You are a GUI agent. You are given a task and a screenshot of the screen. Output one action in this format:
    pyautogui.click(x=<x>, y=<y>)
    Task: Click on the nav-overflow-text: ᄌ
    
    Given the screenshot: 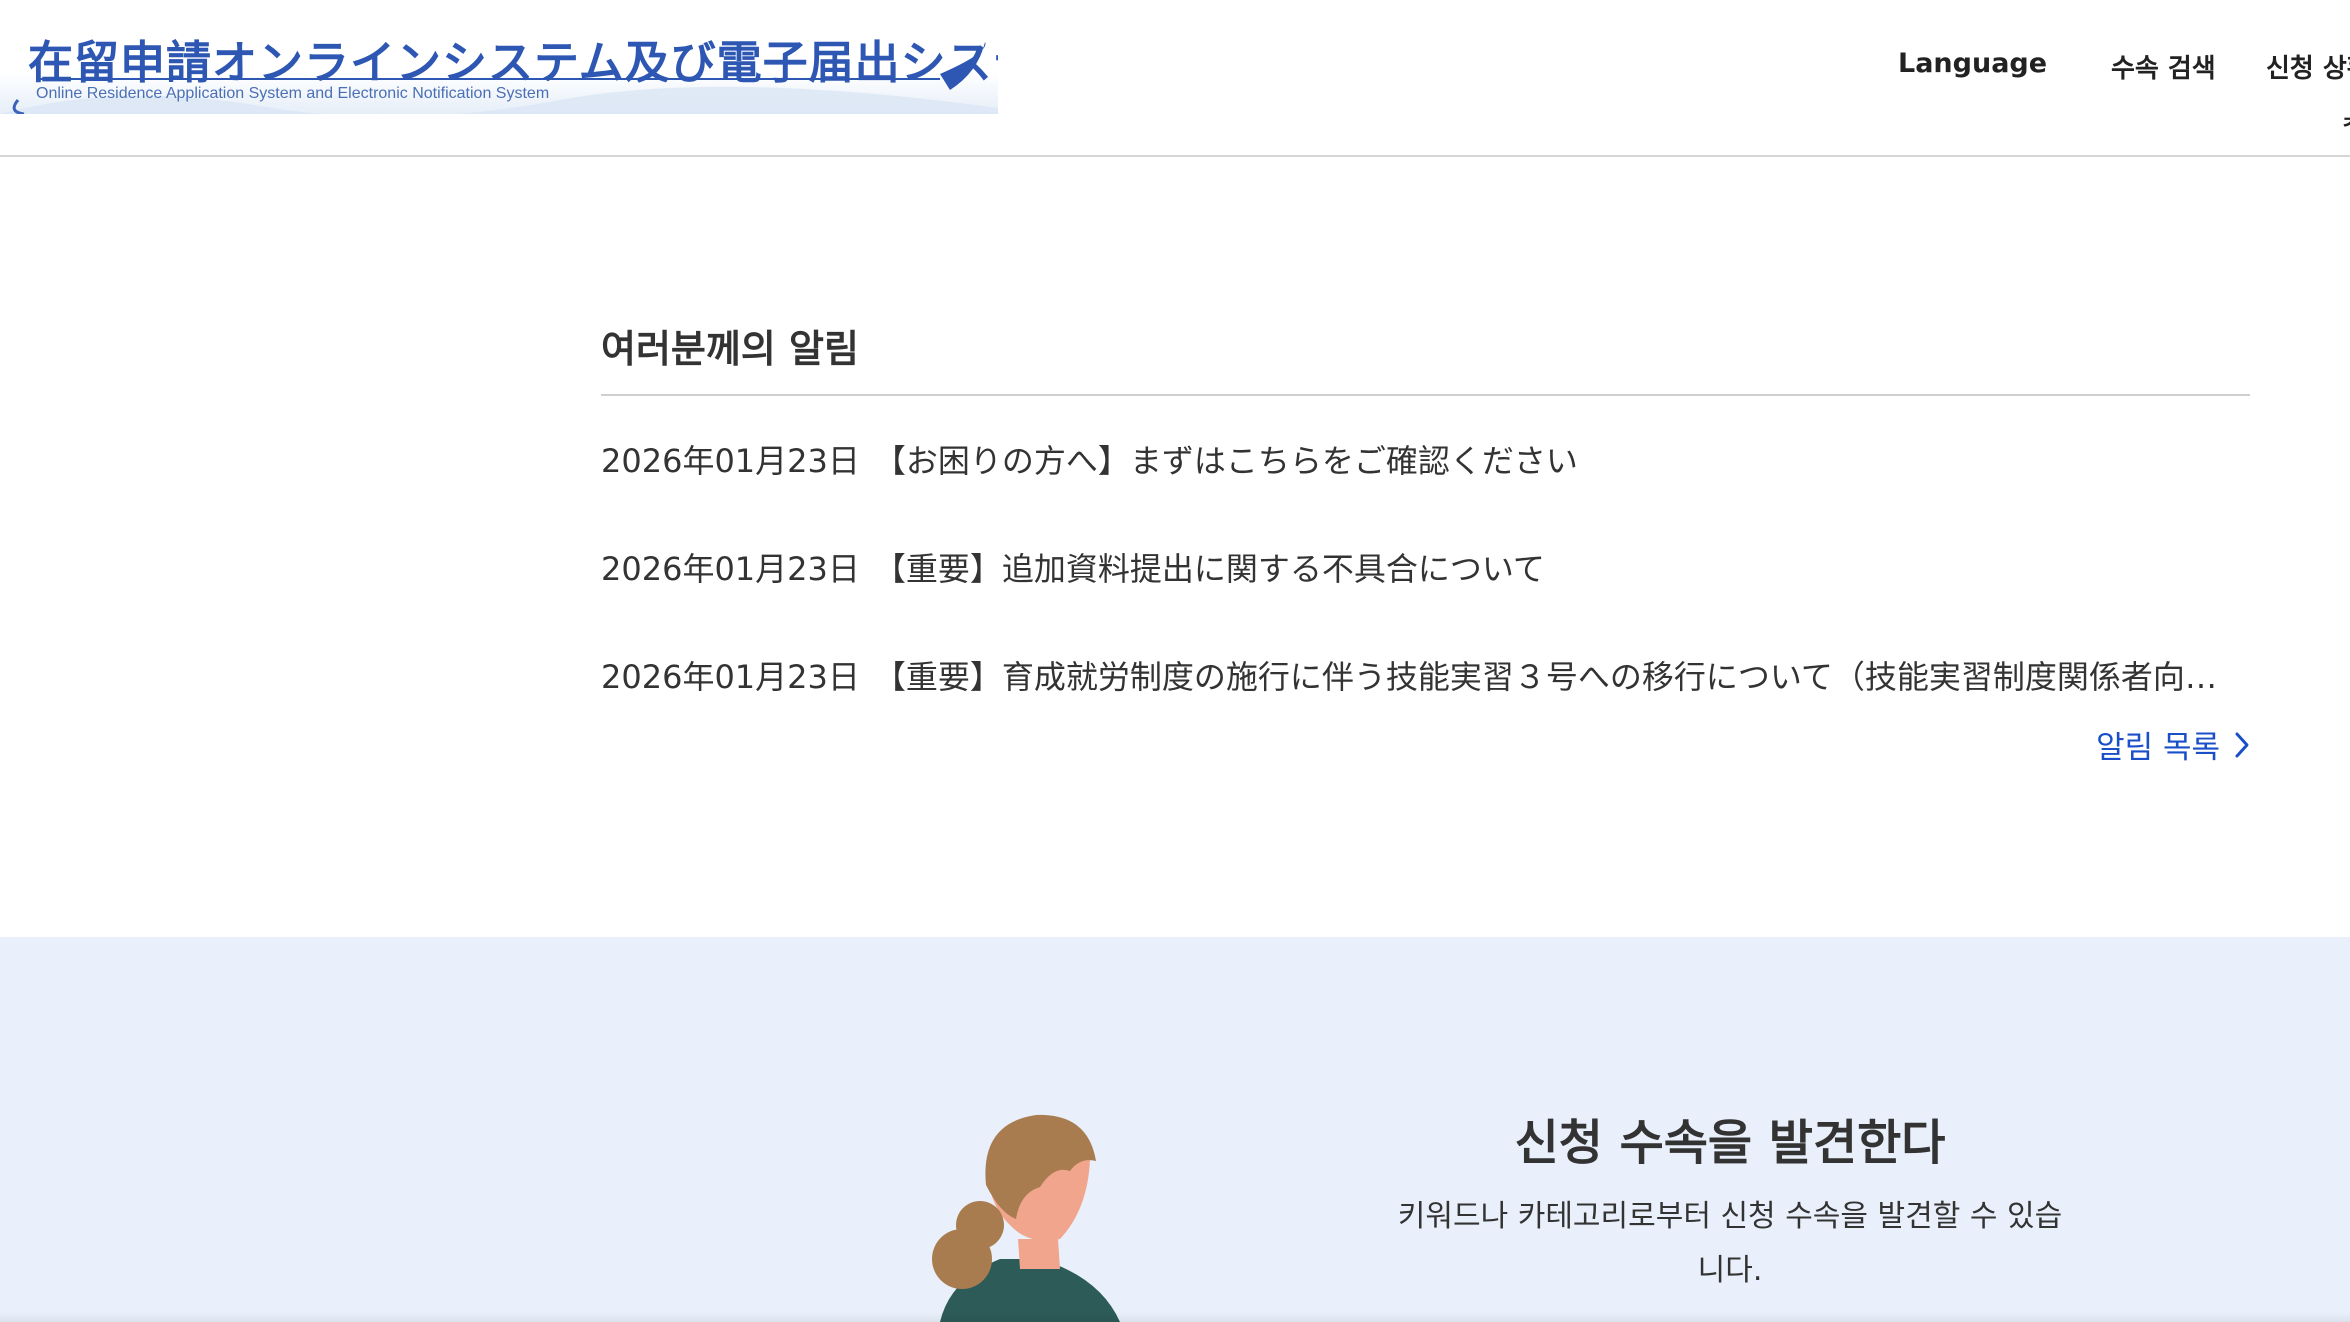 What is the action you would take?
    pyautogui.click(x=2346, y=126)
    